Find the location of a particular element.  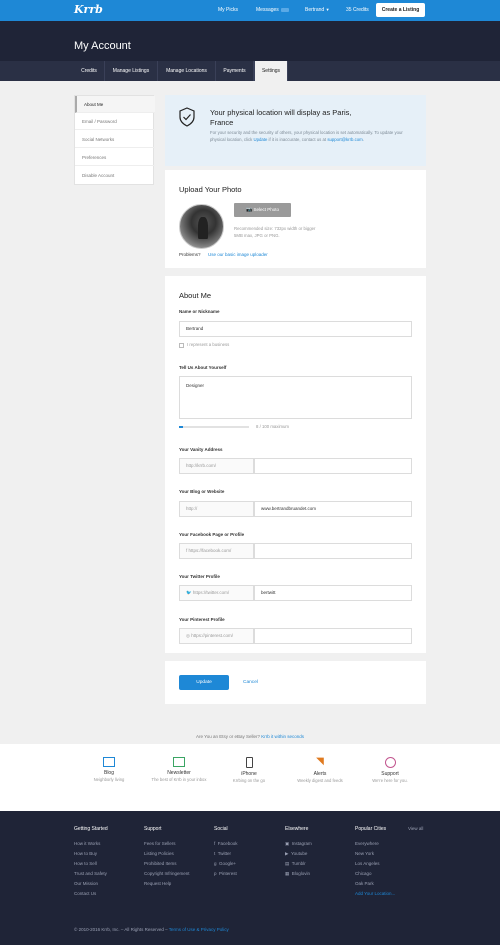

page-title: My Account is located at coordinates (102, 46).